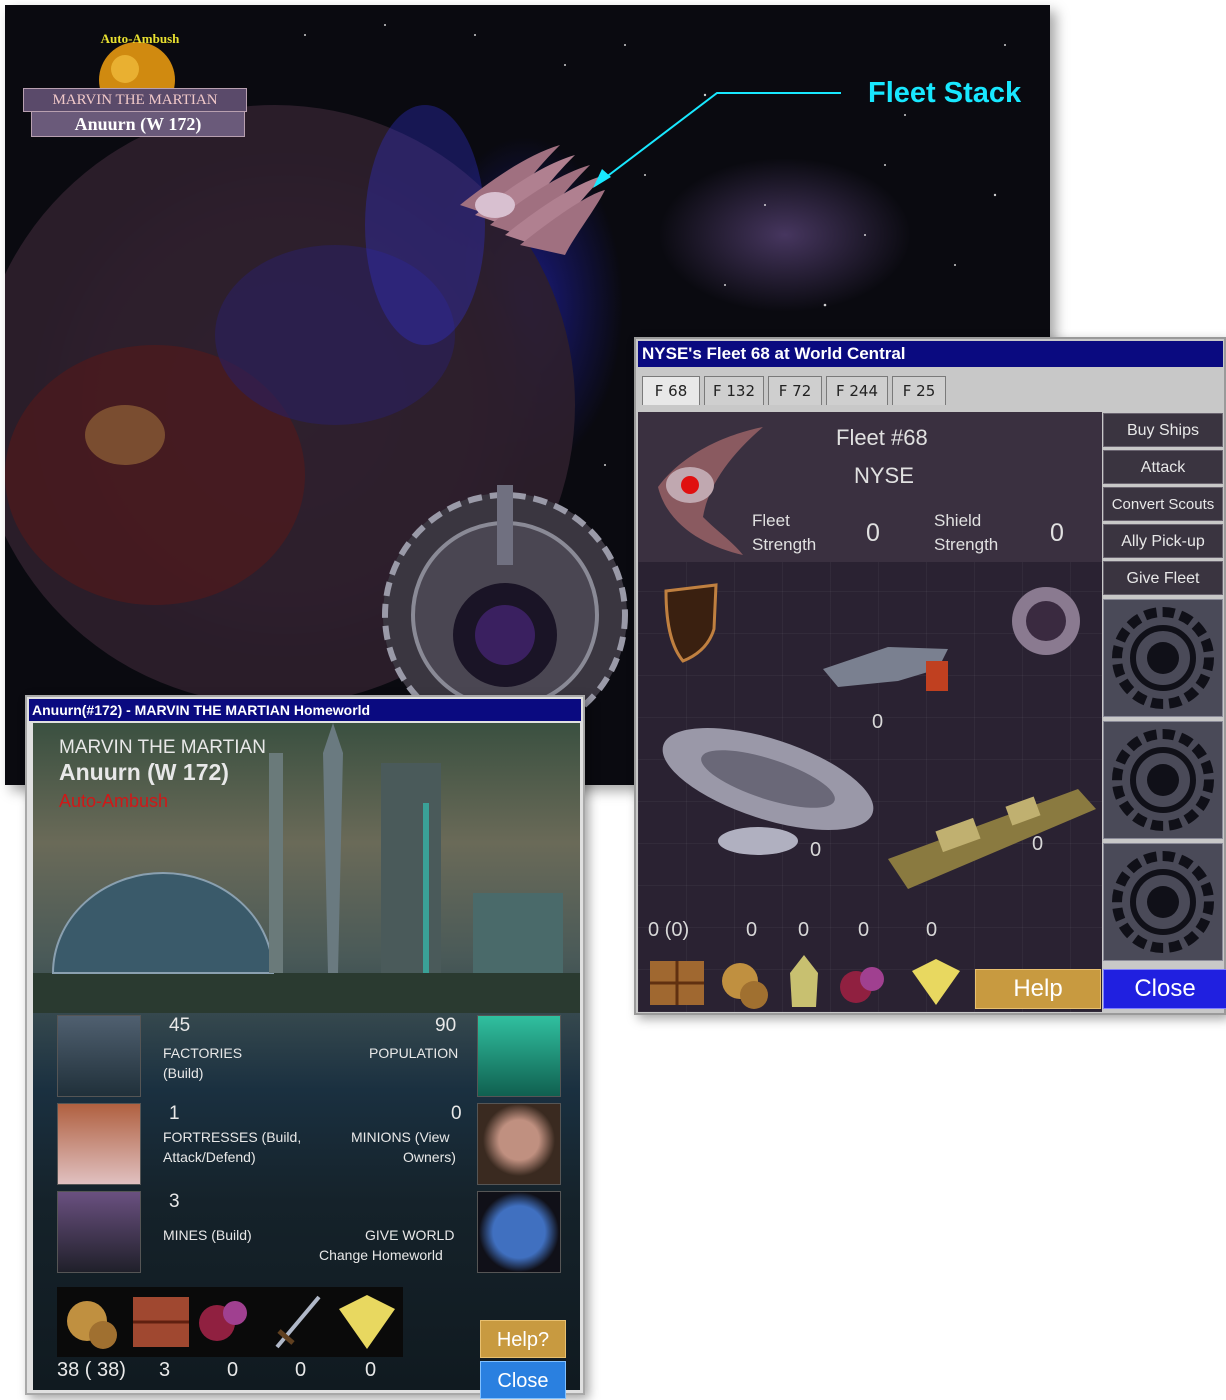 The image size is (1226, 1400). I want to click on fighter-count: 0, so click(878, 722).